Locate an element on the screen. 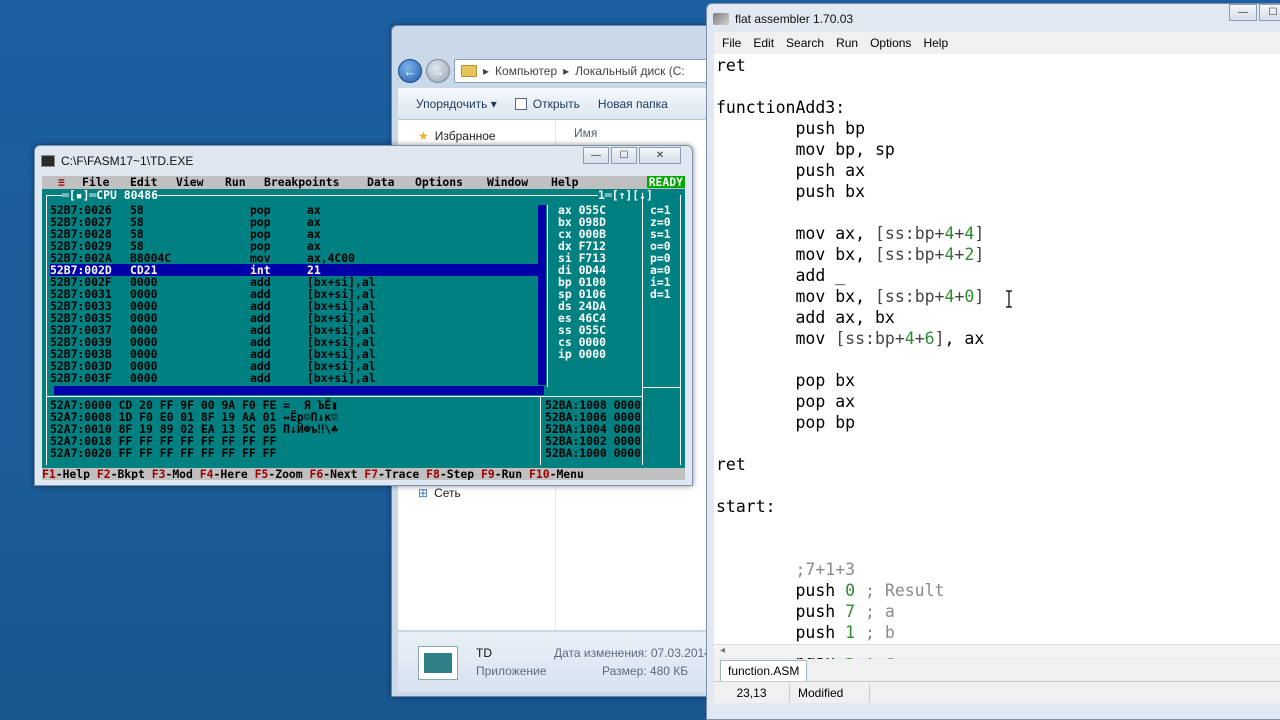 This screenshot has width=1280, height=720. nav-item-network: ⊞ Сеть is located at coordinates (439, 493).